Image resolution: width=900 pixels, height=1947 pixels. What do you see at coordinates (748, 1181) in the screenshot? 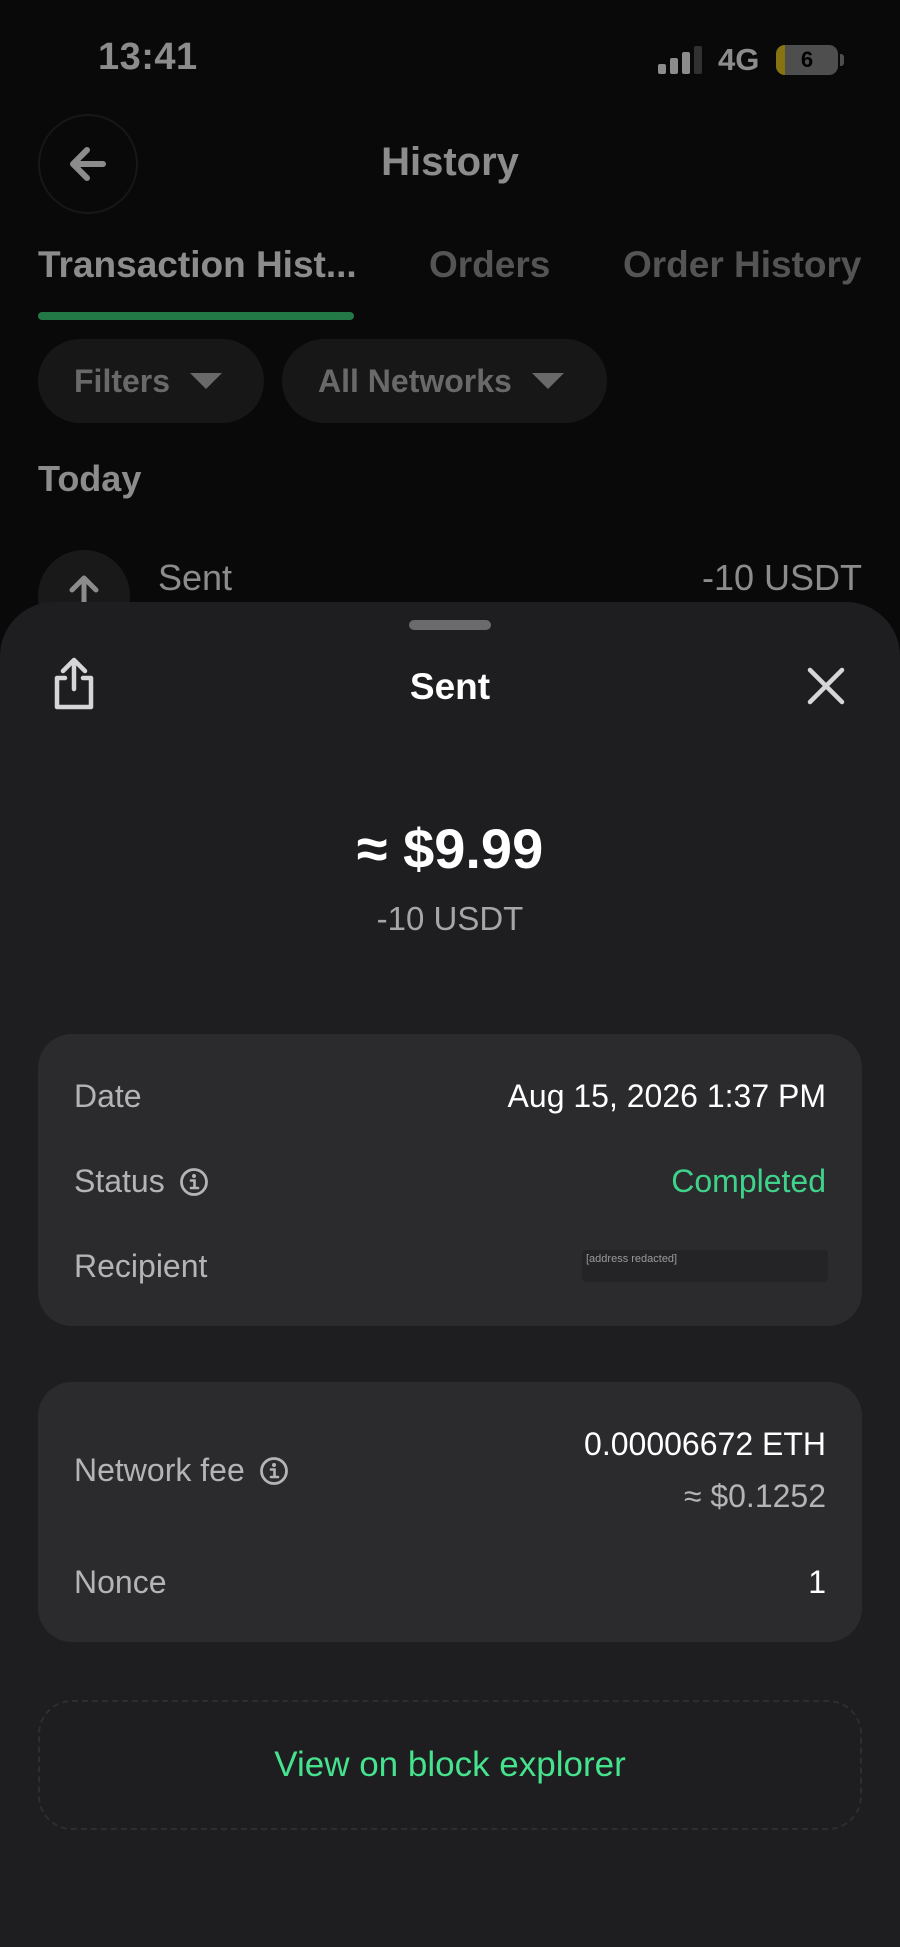
I see `status-badge: Completed` at bounding box center [748, 1181].